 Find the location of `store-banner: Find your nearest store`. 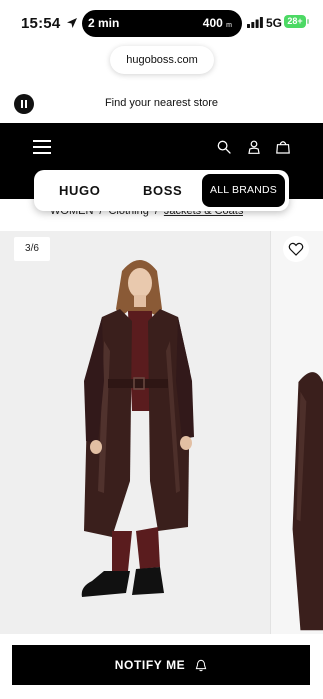

store-banner: Find your nearest store is located at coordinates (161, 103).